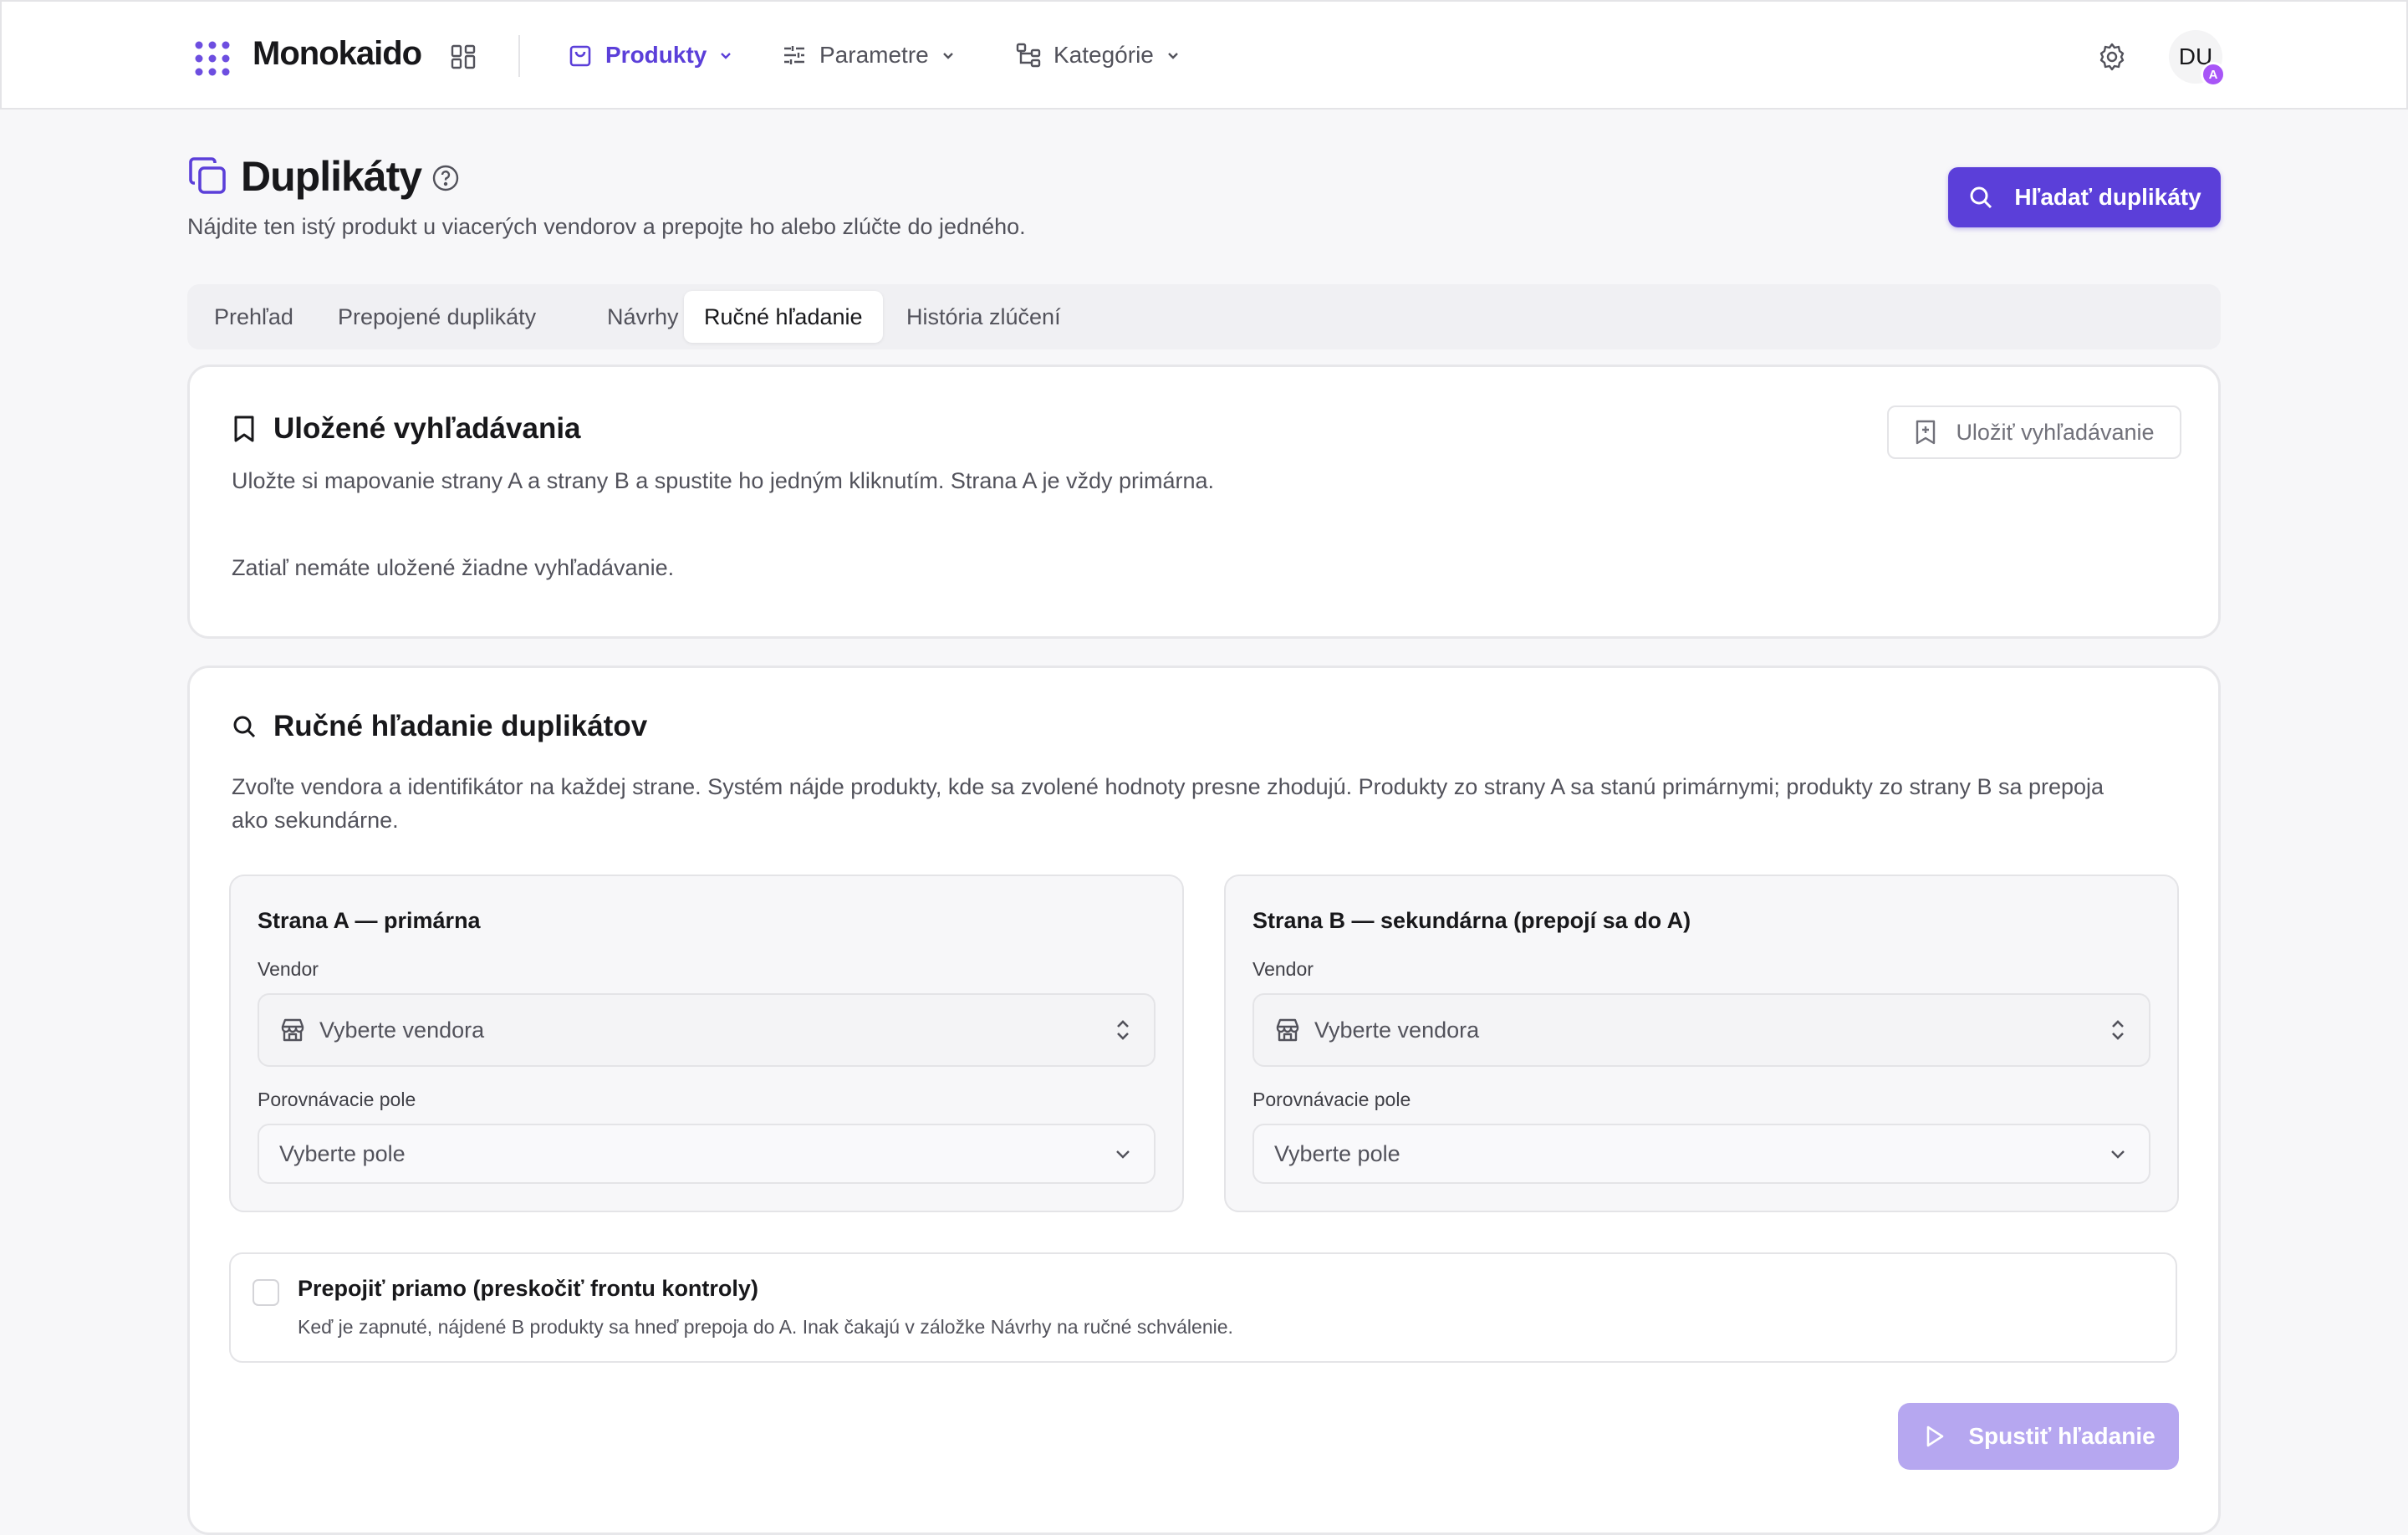  I want to click on page-title: Duplikáty, so click(331, 176).